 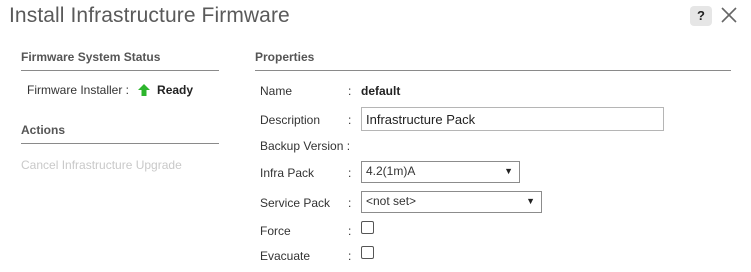 What do you see at coordinates (701, 16) in the screenshot?
I see `help-button: ?` at bounding box center [701, 16].